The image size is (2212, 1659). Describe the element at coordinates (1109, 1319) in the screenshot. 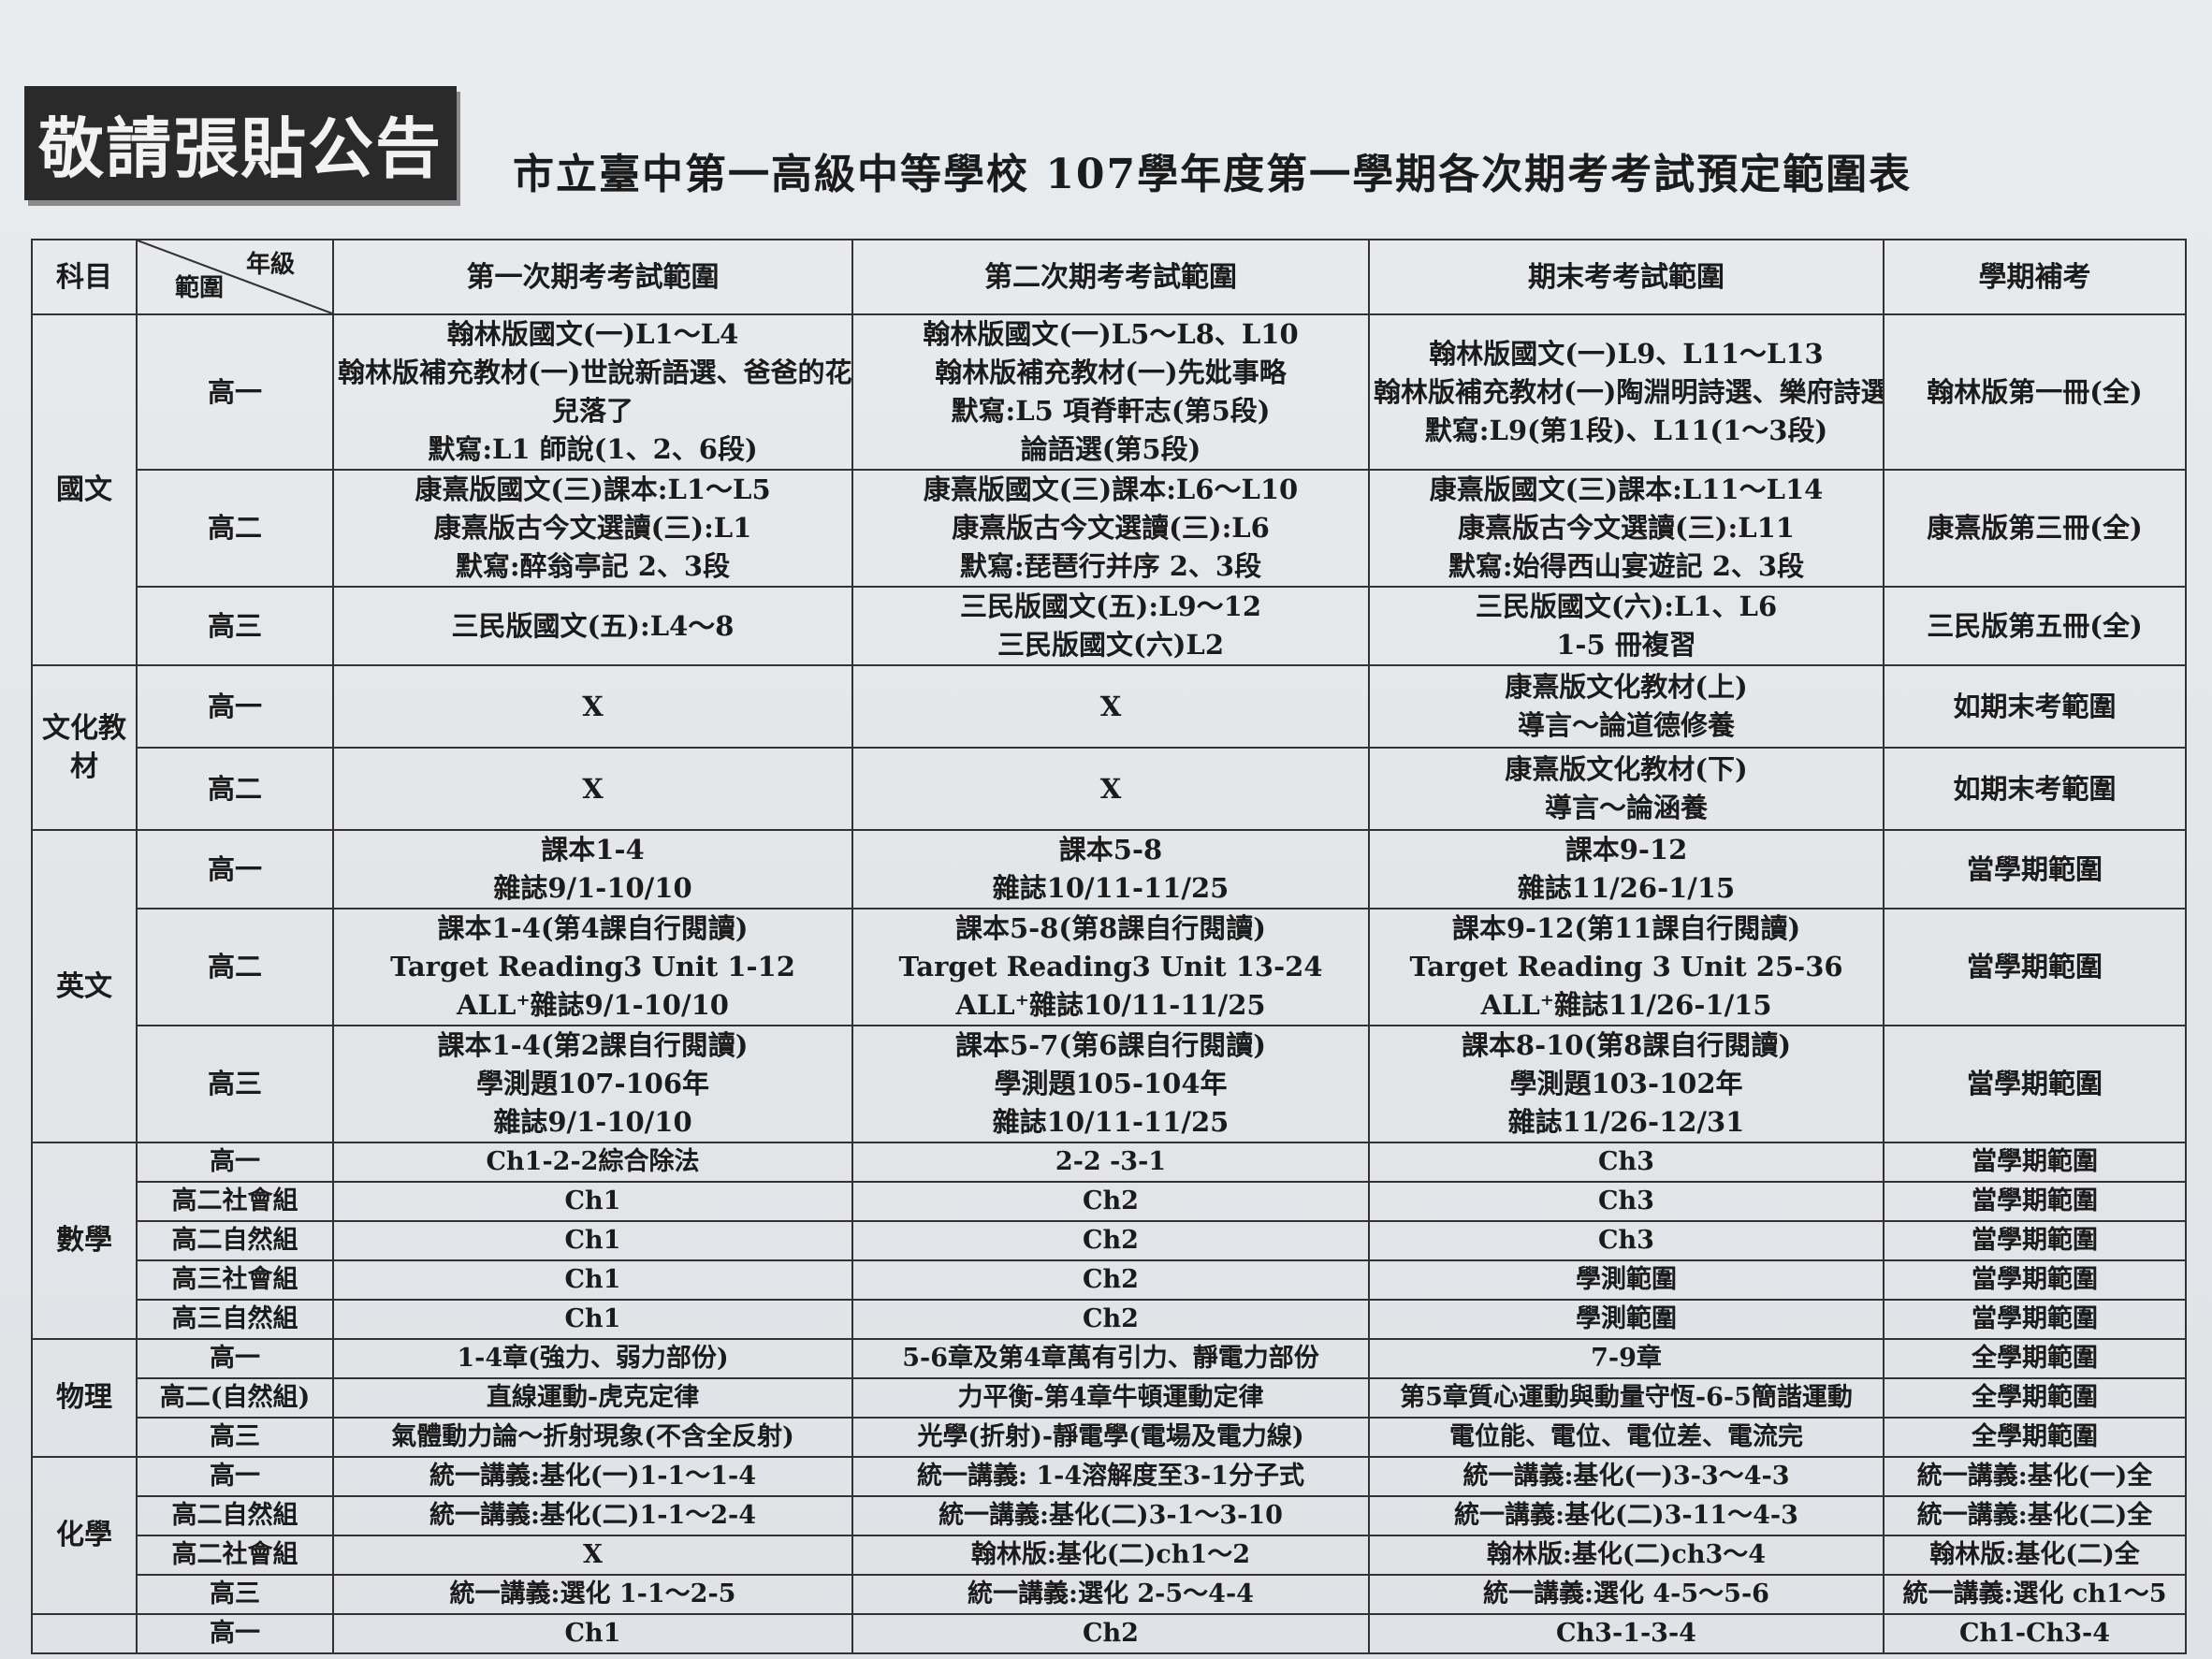

I see `table-row: 高三自然組 Ch1 Ch2 學測範圍 當學期範圍` at that location.